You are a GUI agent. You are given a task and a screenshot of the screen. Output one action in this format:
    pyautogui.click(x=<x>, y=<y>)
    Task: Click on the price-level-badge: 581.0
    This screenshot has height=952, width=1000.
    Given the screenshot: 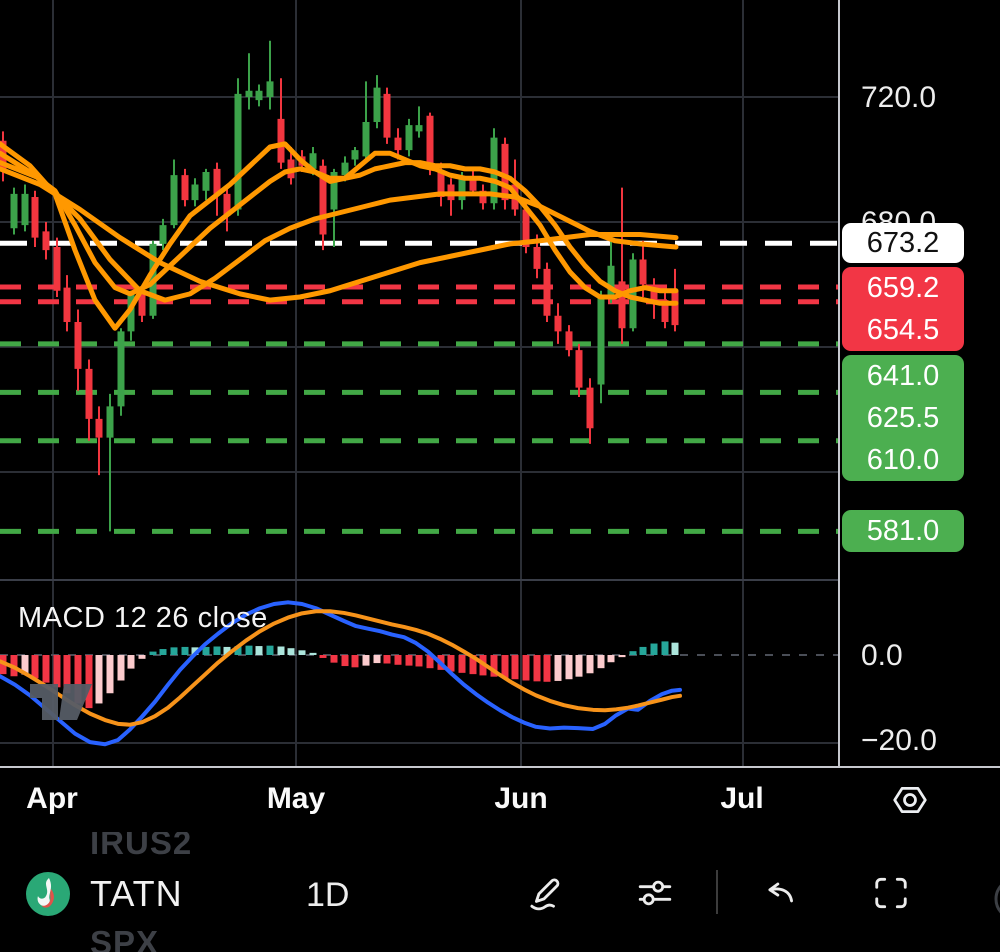 What is the action you would take?
    pyautogui.click(x=903, y=531)
    